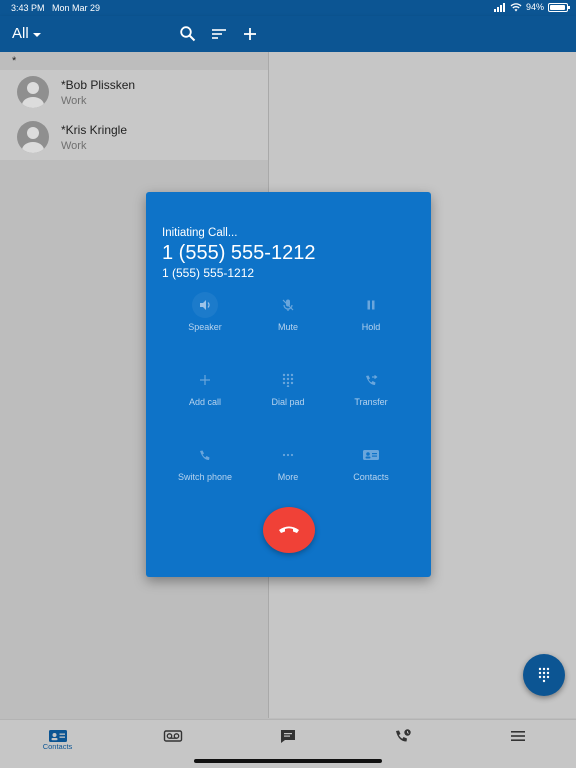  What do you see at coordinates (499, 7) in the screenshot?
I see `signal-icon` at bounding box center [499, 7].